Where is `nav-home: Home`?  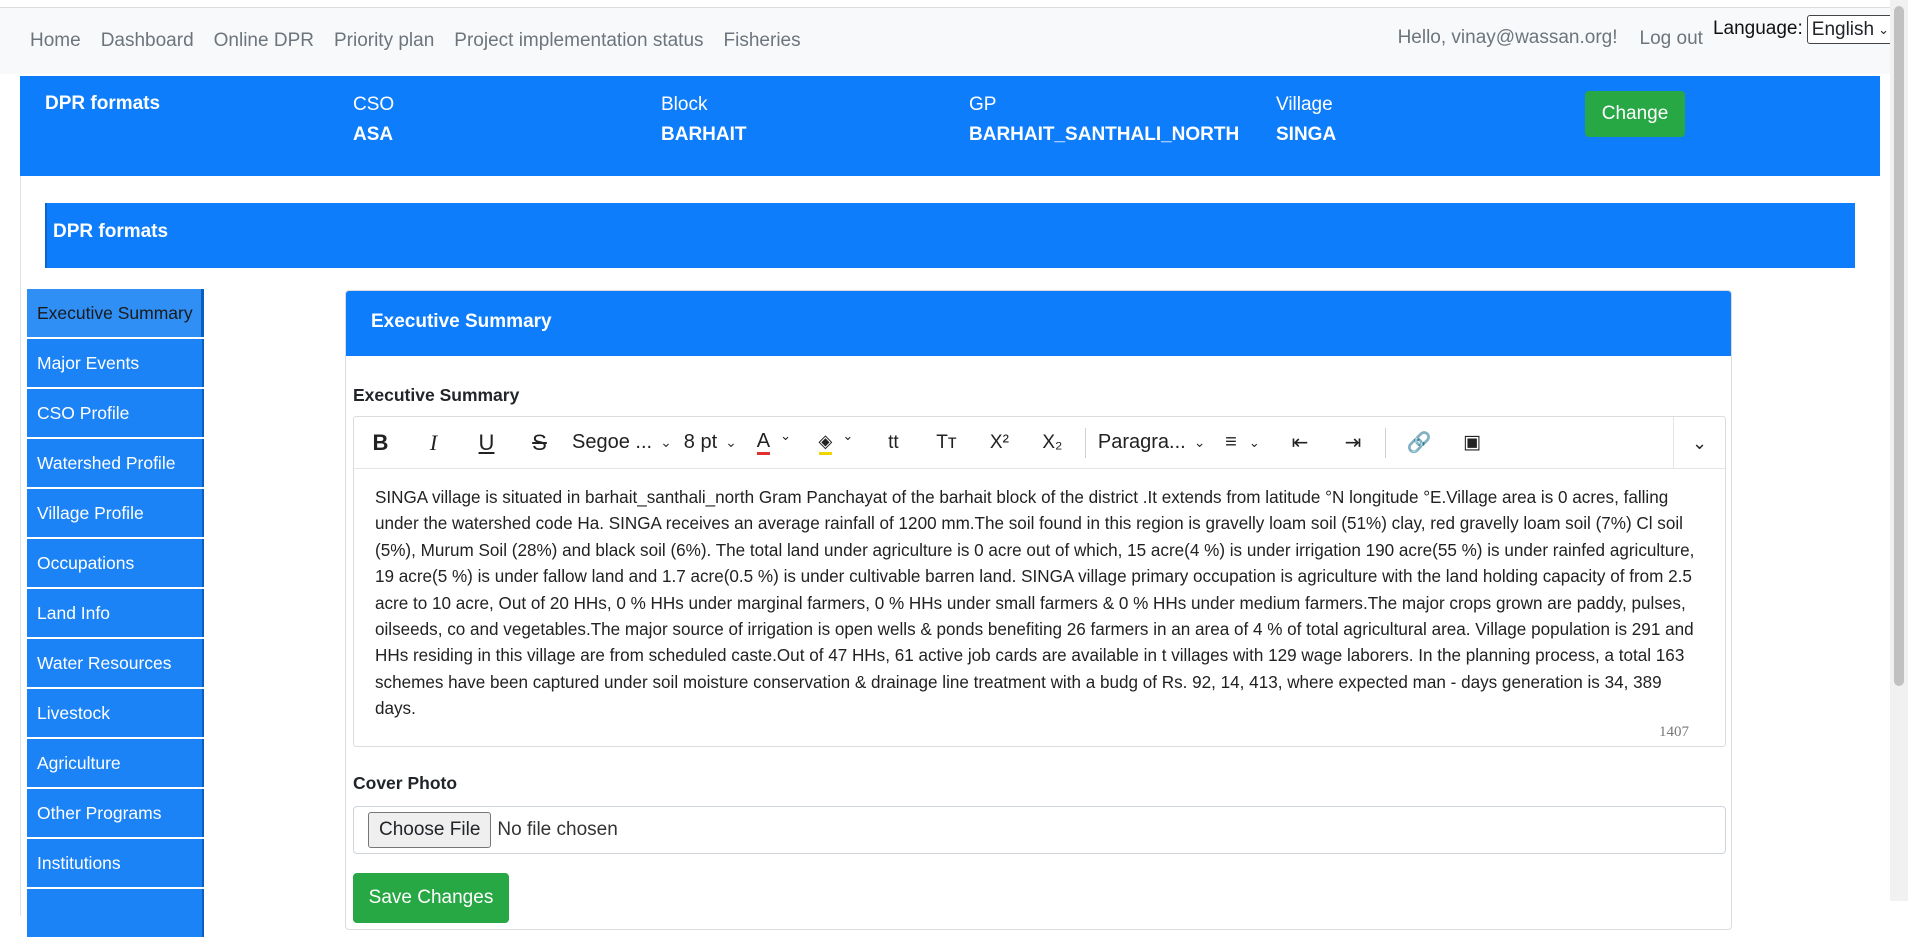 nav-home: Home is located at coordinates (55, 41).